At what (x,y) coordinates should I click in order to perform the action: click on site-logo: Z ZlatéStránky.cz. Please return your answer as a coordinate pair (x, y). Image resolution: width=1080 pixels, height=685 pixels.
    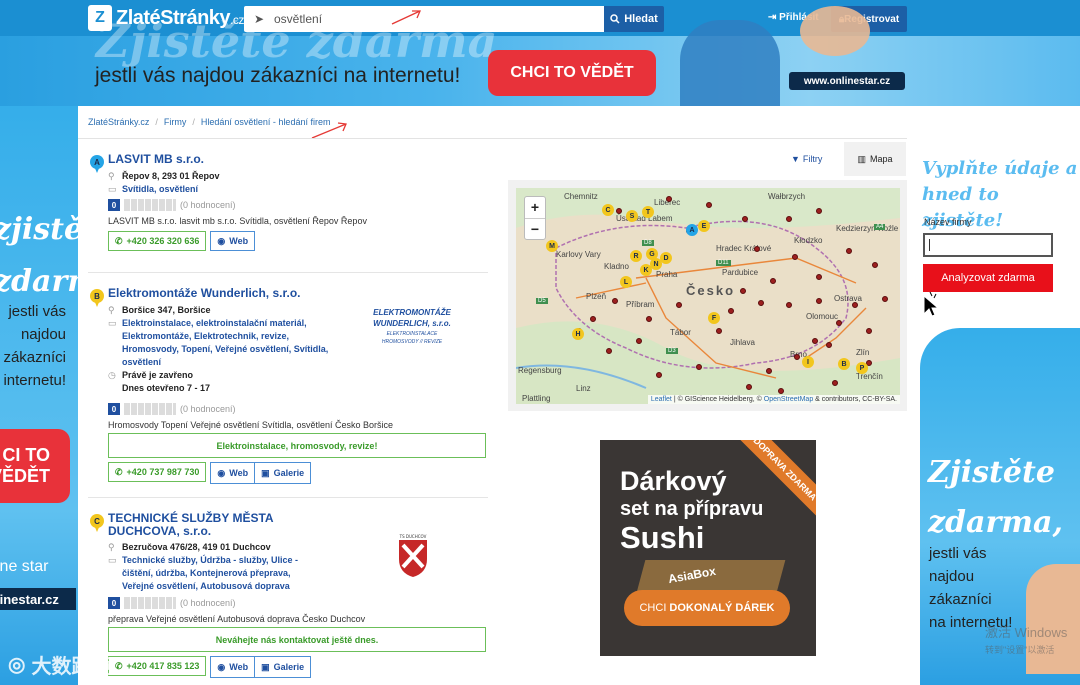
    Looking at the image, I should click on (166, 18).